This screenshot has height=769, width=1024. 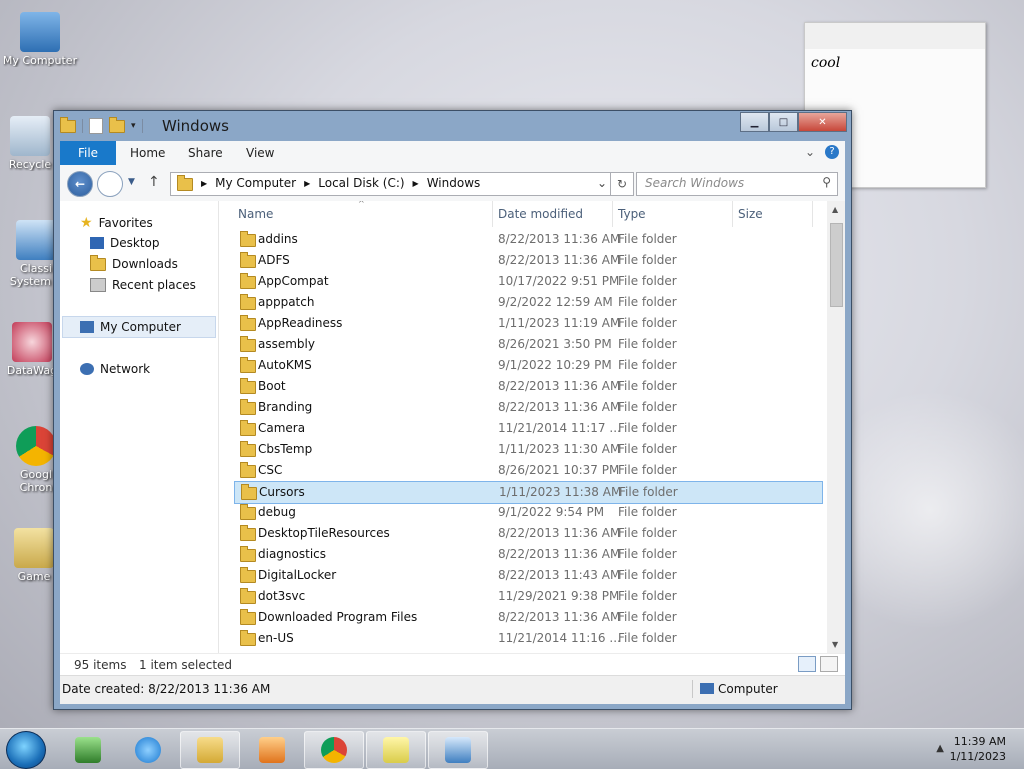 I want to click on chevron-down-icon: ▾, so click(x=133, y=126).